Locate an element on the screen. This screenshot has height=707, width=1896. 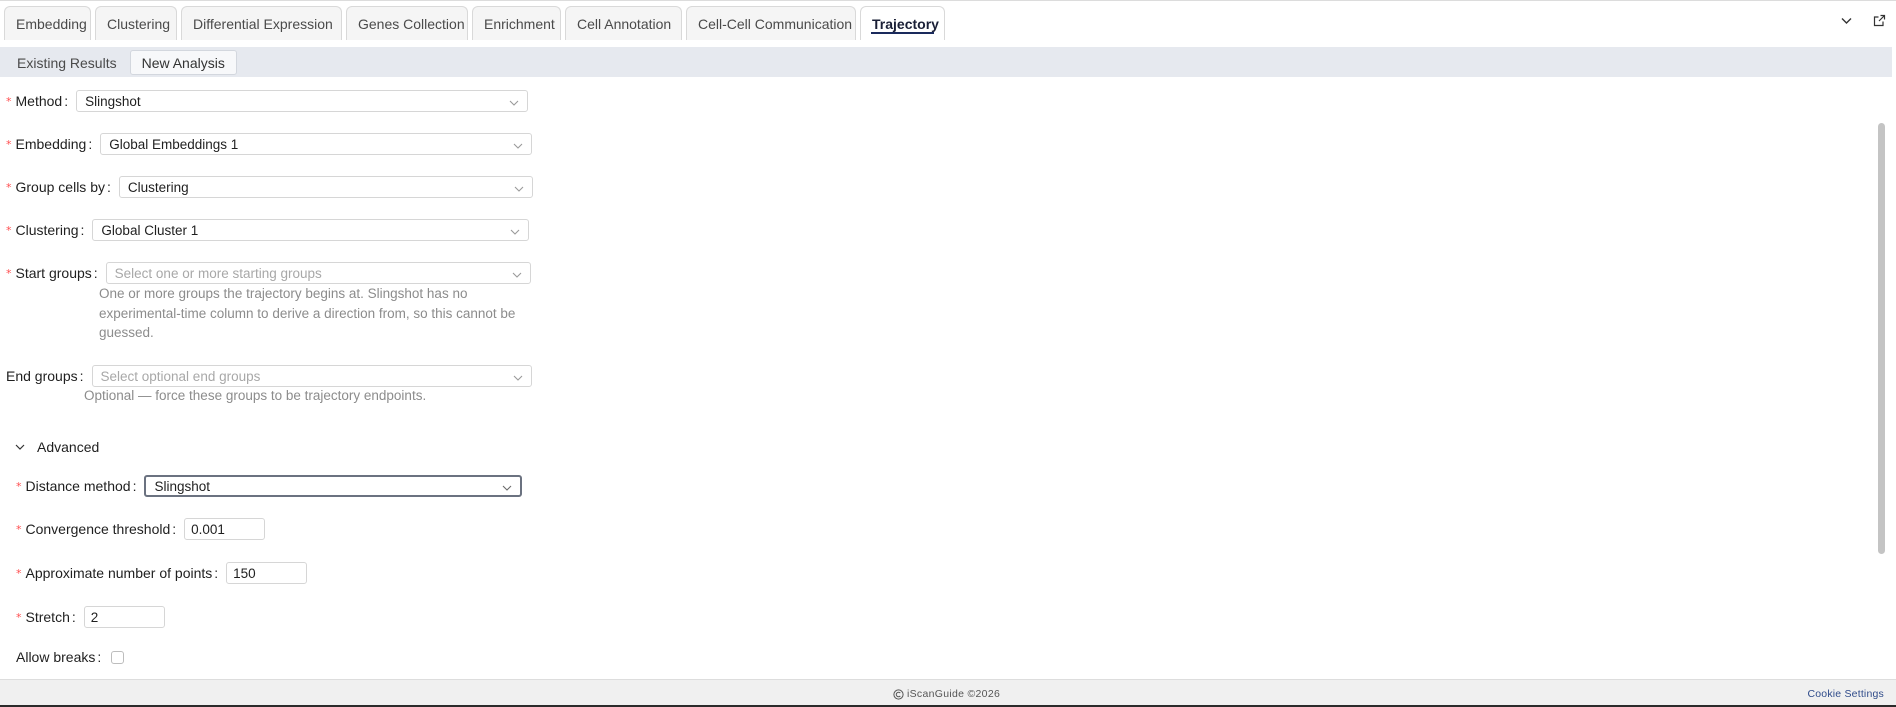
end-groups-label: End groups is located at coordinates (42, 376).